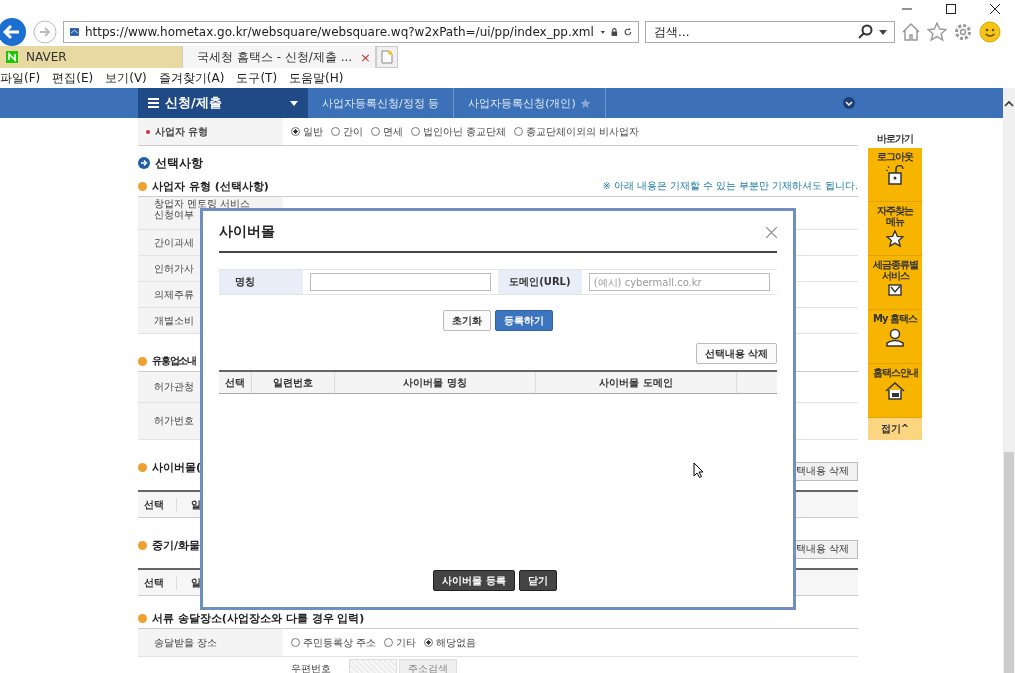 The image size is (1015, 673). What do you see at coordinates (524, 320) in the screenshot?
I see `register-button: 등록하기` at bounding box center [524, 320].